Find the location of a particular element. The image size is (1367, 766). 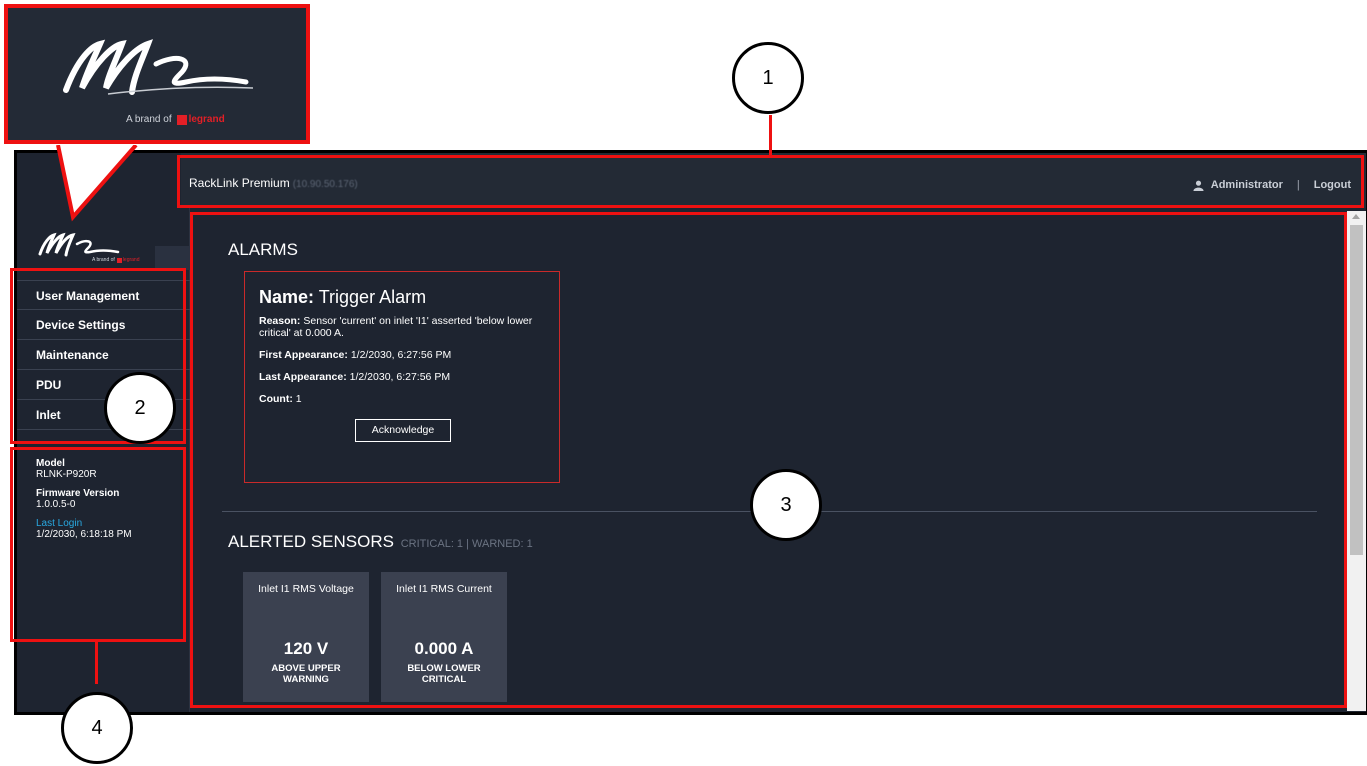

callout-1: 1 is located at coordinates (768, 78).